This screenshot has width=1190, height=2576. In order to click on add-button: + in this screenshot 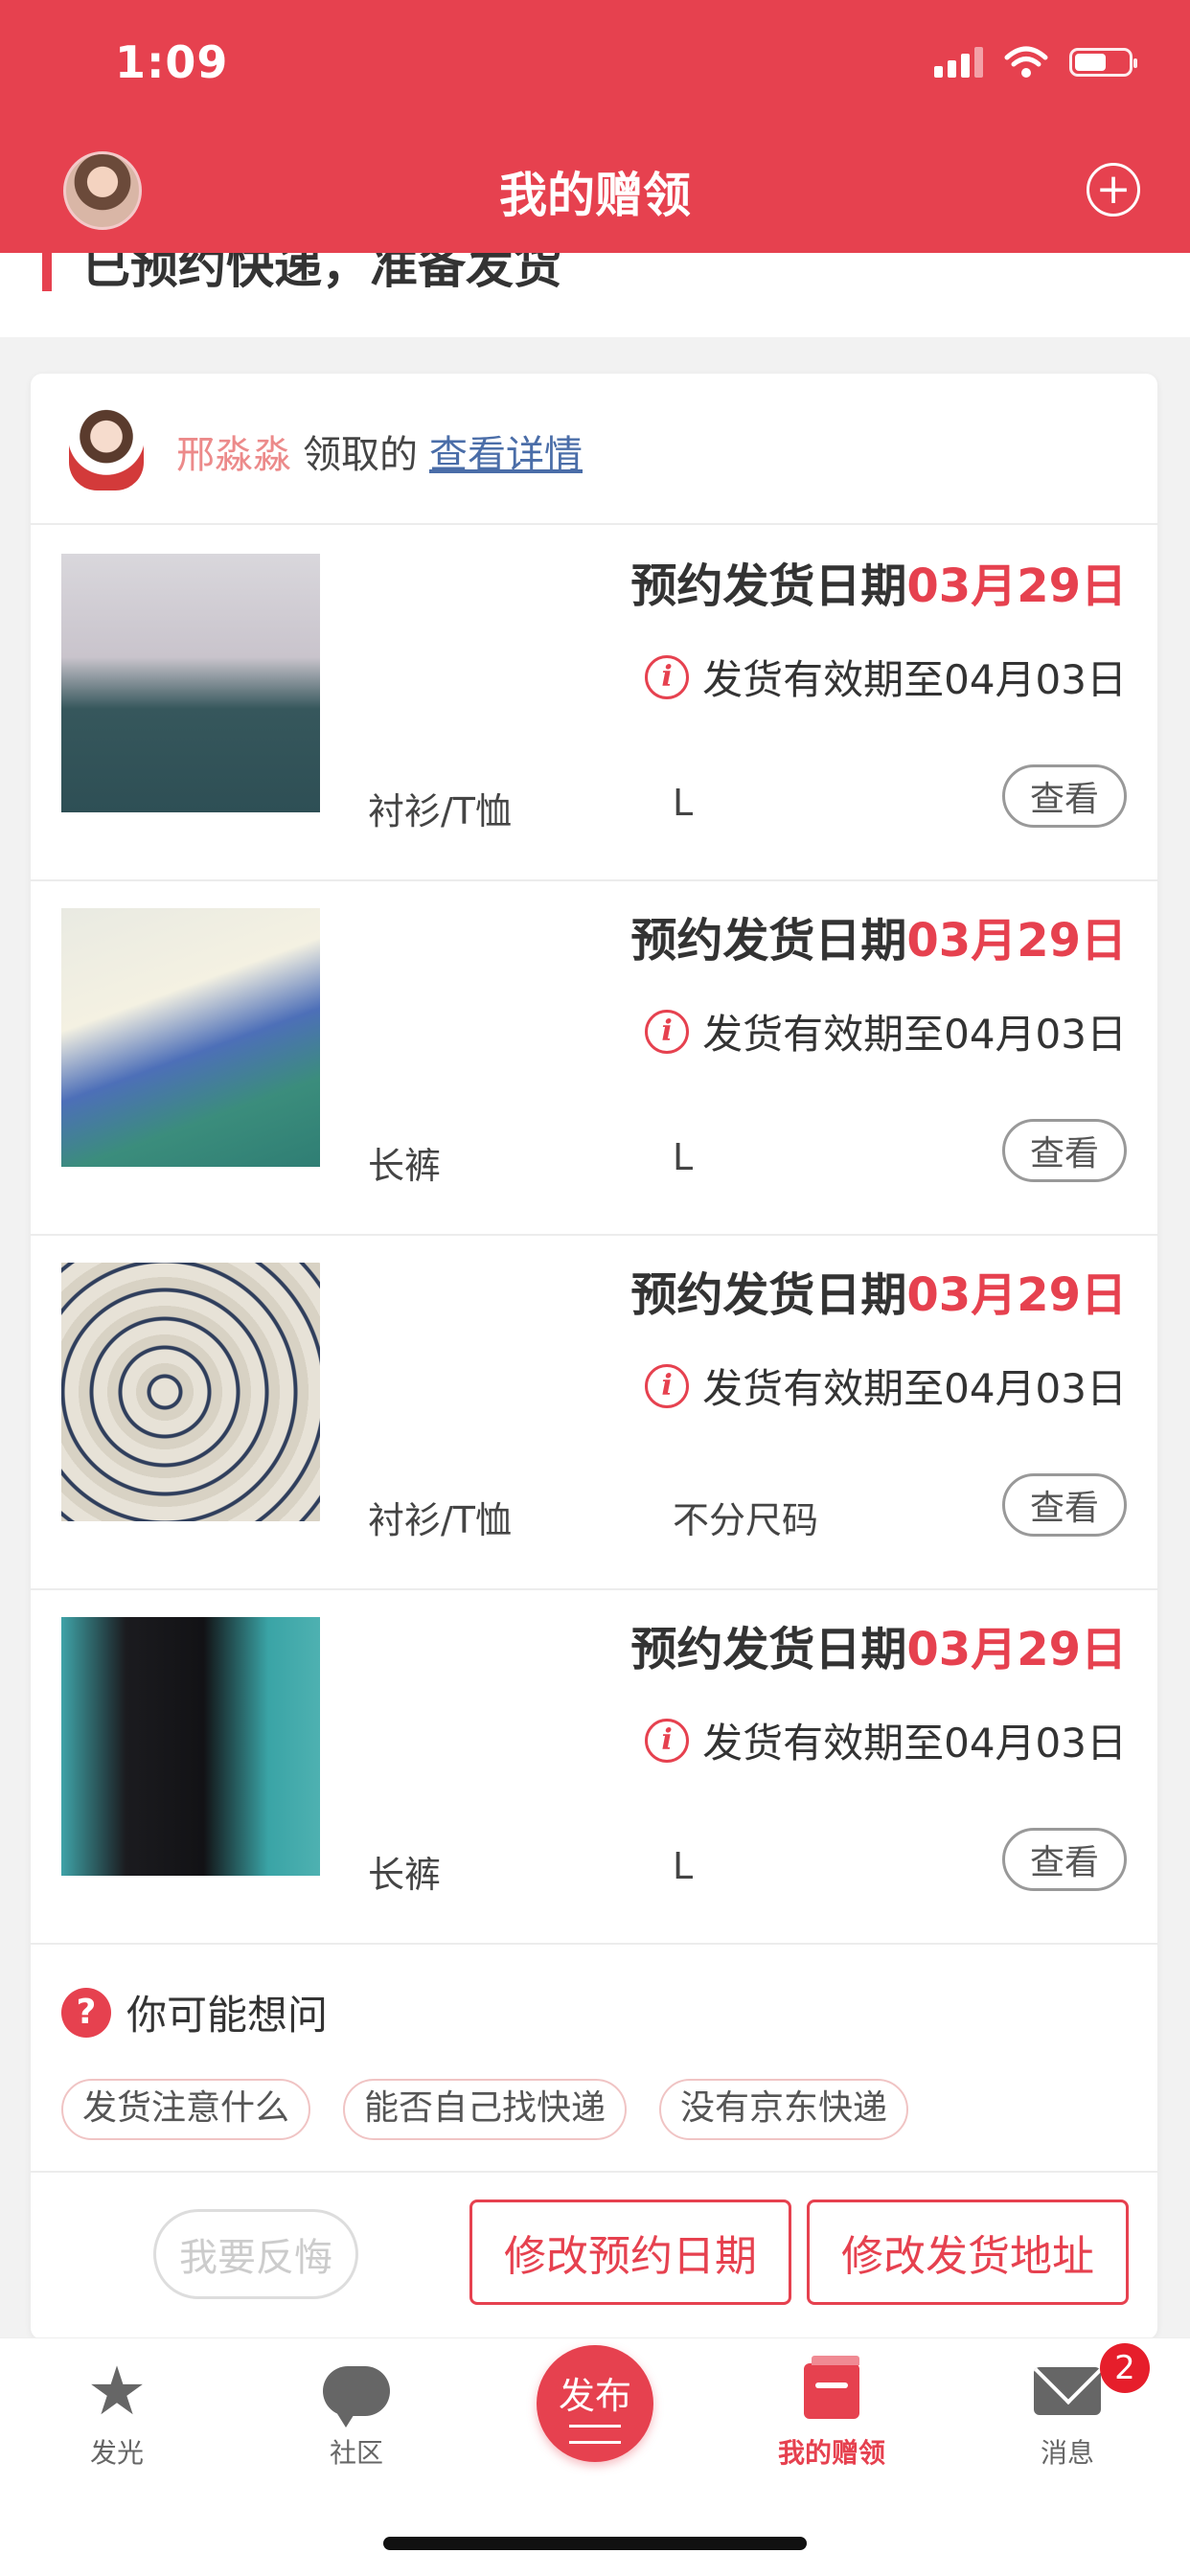, I will do `click(1113, 190)`.